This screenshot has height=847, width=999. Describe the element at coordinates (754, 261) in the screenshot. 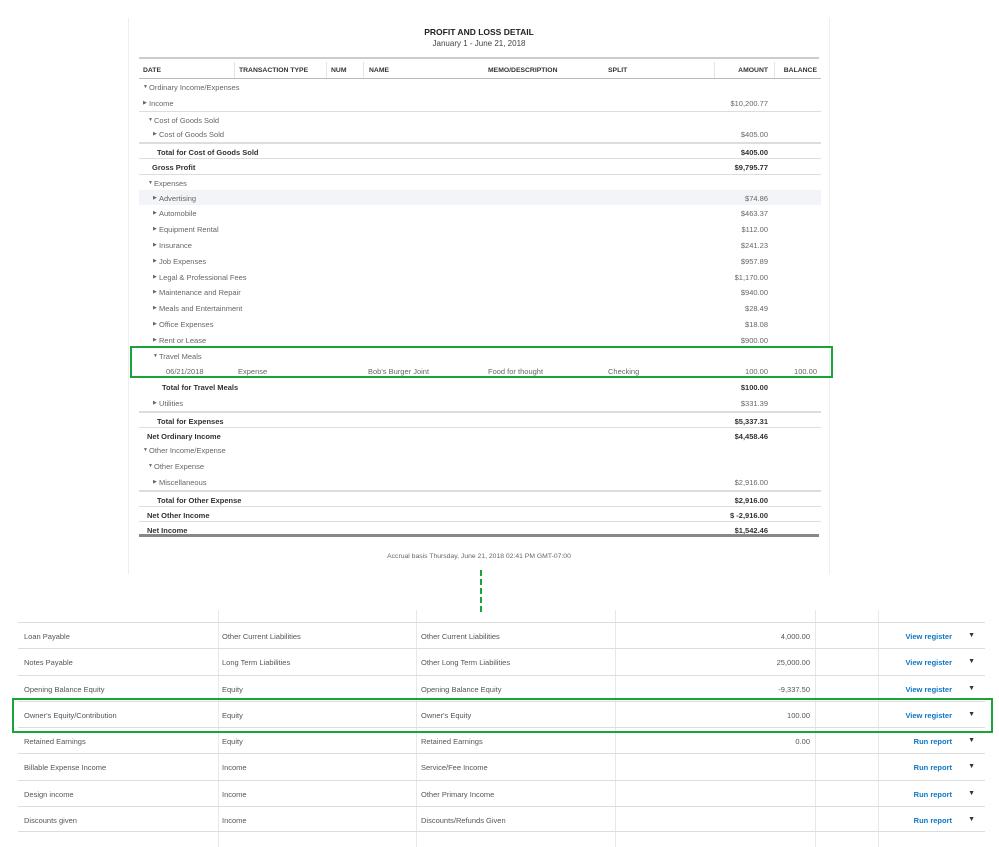

I see `row-amount: $957.89` at that location.